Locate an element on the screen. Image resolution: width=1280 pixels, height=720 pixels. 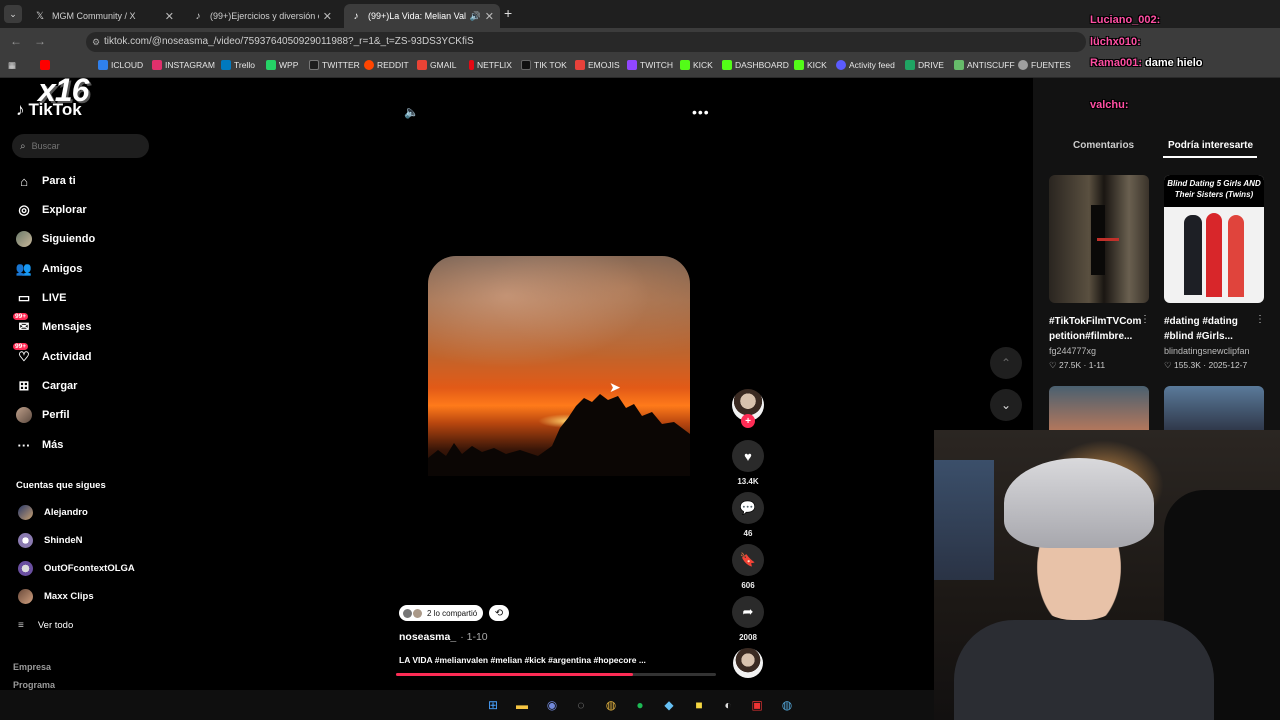
browser-tab-1: 𝕏 MGM Community / X ✕ is located at coordinates (104, 16).